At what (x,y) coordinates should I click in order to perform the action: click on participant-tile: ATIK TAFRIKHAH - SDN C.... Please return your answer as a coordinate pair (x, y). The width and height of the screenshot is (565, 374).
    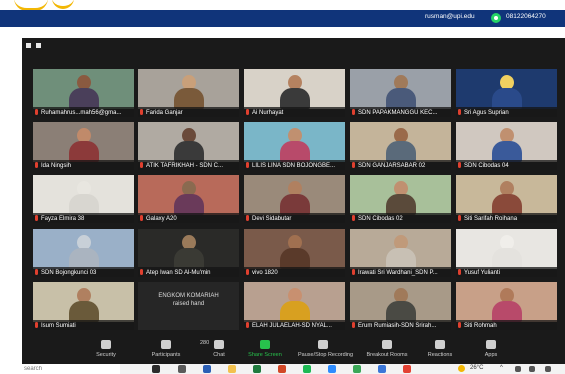
    Looking at the image, I should click on (188, 146).